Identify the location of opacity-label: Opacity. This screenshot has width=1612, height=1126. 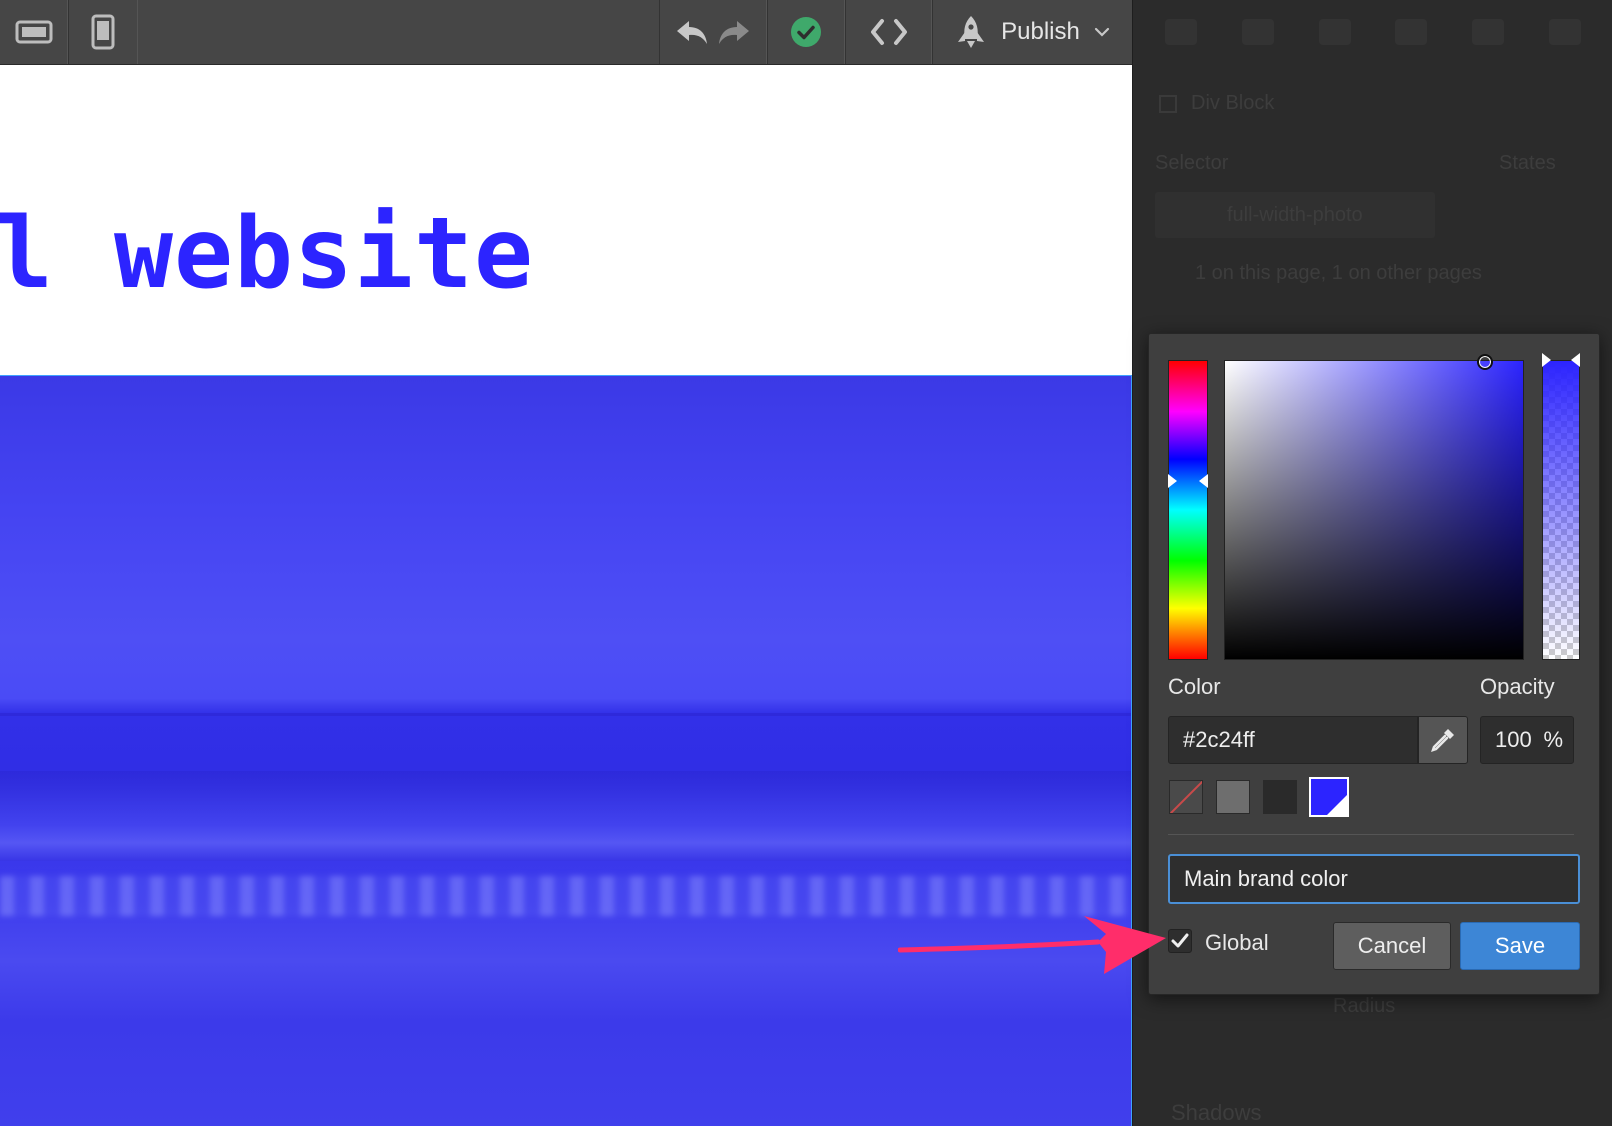
(1517, 686).